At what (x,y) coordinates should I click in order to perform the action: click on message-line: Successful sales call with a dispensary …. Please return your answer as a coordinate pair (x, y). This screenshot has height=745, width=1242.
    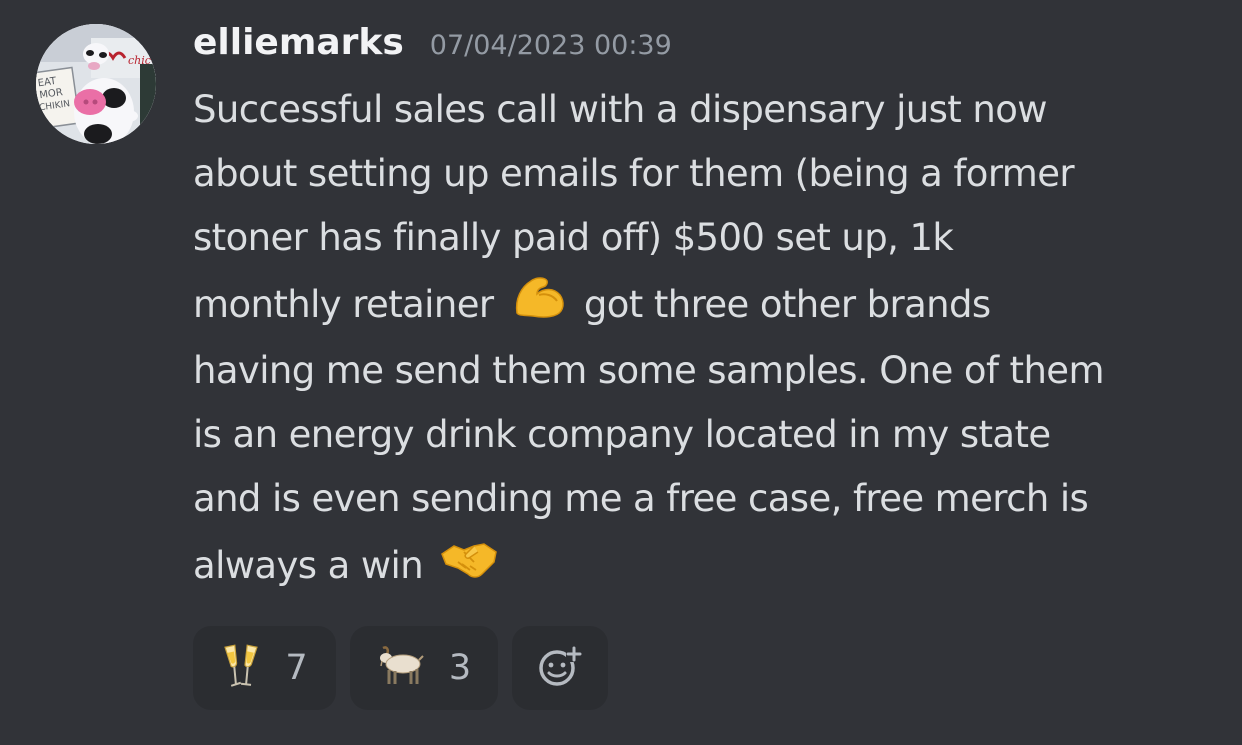
    Looking at the image, I should click on (620, 109).